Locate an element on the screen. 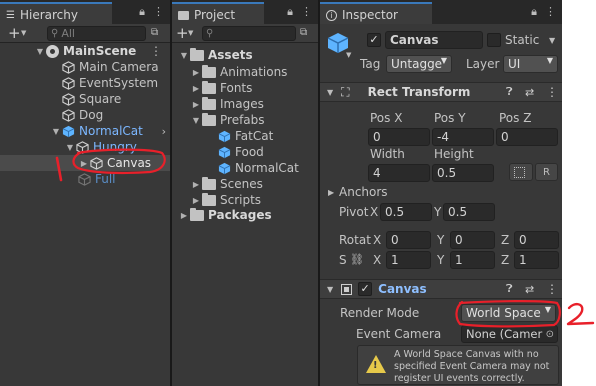  hierarchy-item-dog: Dog is located at coordinates (85, 115).